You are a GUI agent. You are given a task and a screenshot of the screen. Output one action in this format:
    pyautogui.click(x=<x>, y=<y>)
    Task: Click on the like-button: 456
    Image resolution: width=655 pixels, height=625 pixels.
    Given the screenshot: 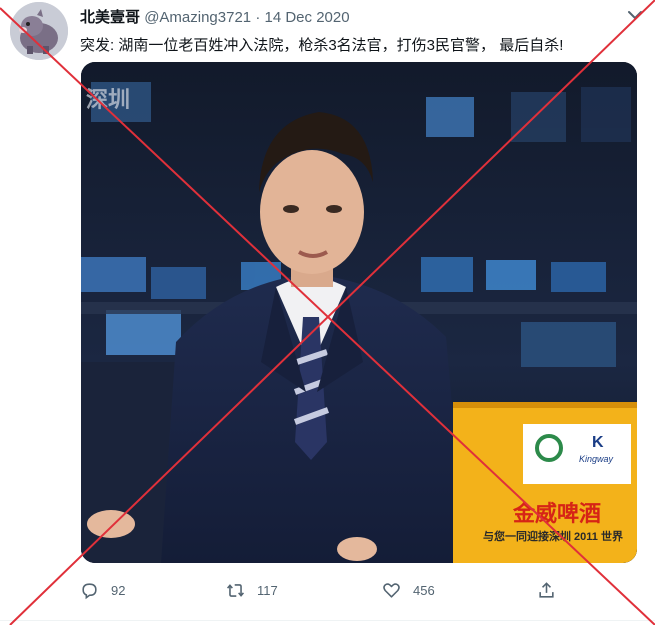 What is the action you would take?
    pyautogui.click(x=408, y=590)
    